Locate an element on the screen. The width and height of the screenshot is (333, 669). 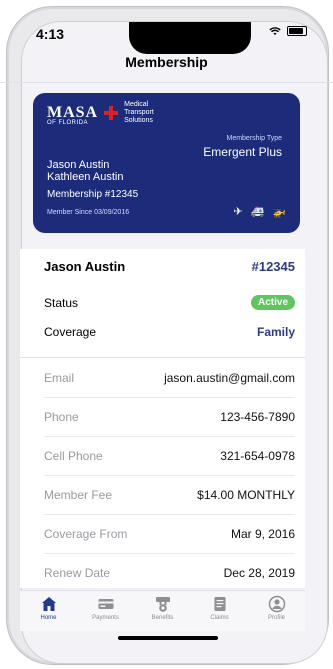
benefits-icon is located at coordinates (162, 604).